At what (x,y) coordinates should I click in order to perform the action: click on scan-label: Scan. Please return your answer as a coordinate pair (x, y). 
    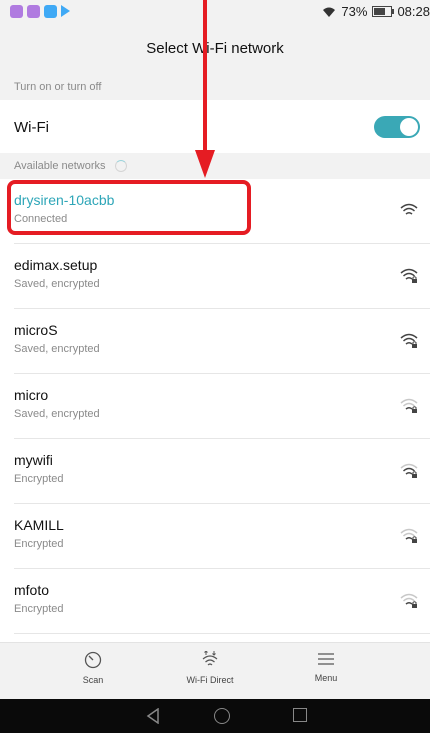
    Looking at the image, I should click on (93, 680).